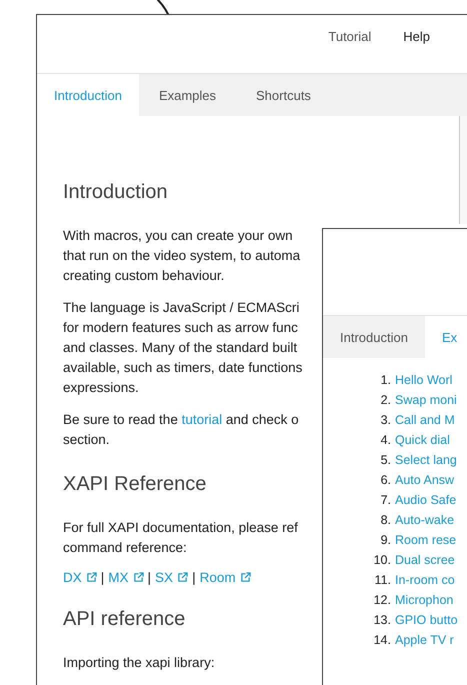  Describe the element at coordinates (180, 328) in the screenshot. I see `paragraph-line: for modern features such as arrow func` at that location.